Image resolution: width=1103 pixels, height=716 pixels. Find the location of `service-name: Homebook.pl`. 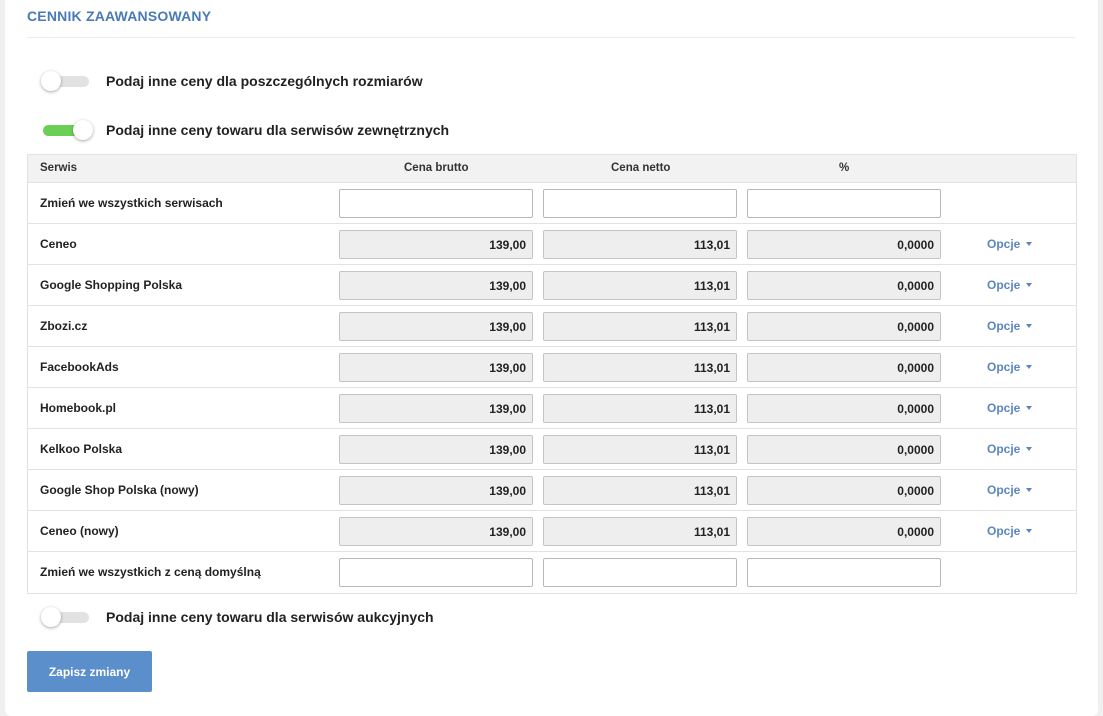

service-name: Homebook.pl is located at coordinates (78, 408).